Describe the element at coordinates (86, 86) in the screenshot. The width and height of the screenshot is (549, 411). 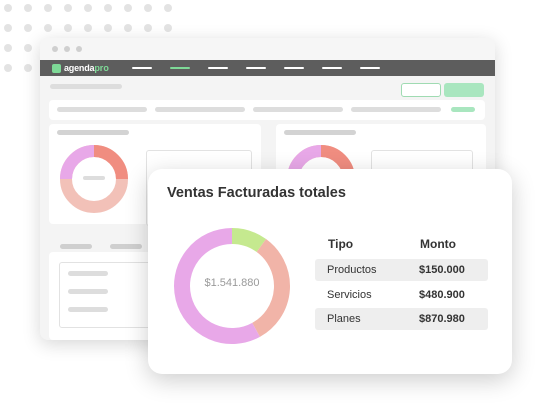
I see `page-title-placeholder` at that location.